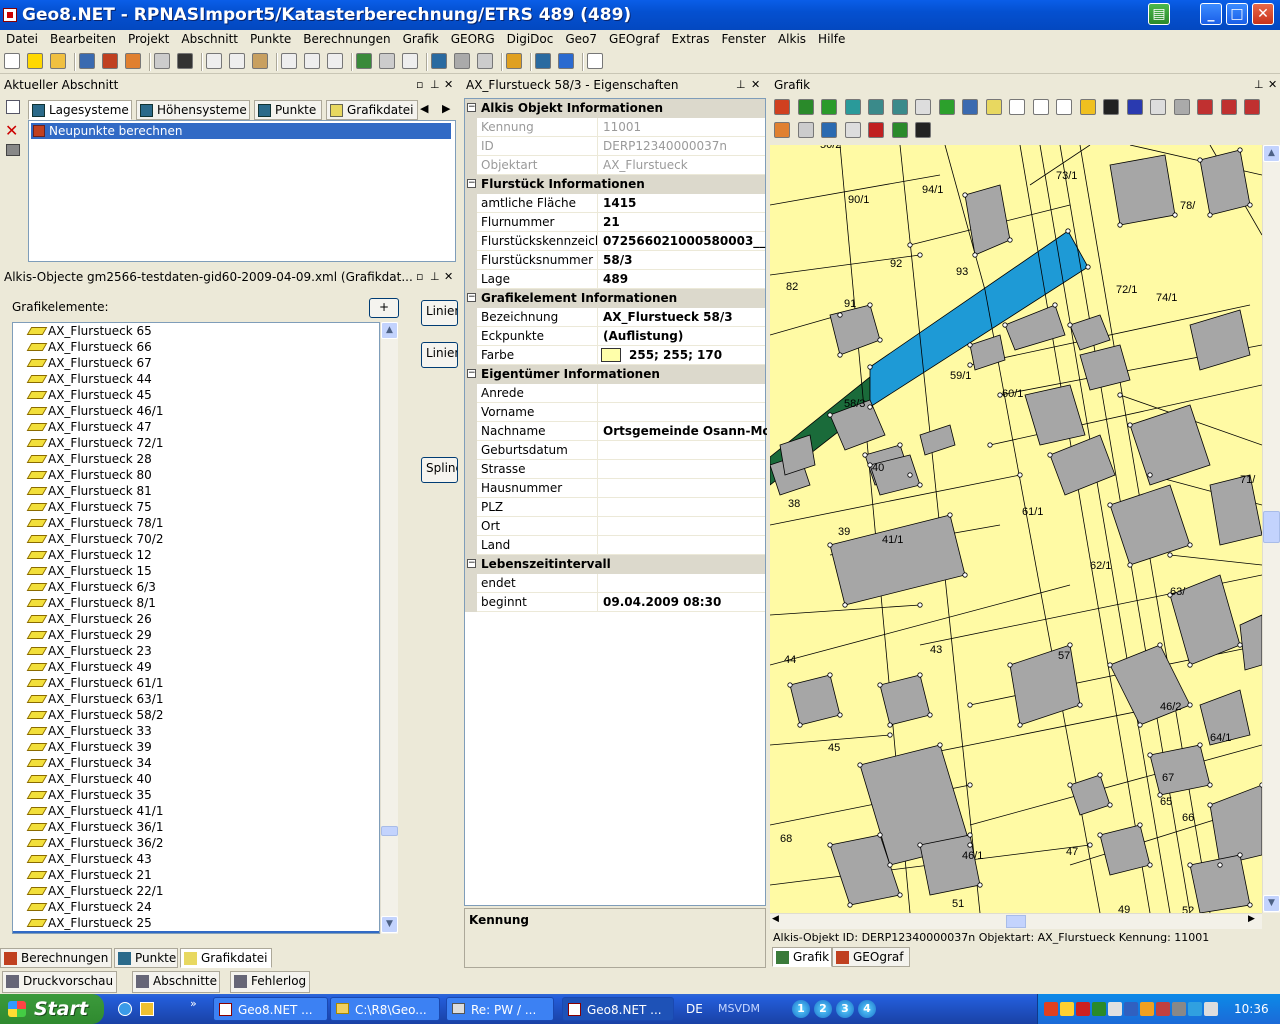  I want to click on list-scrollbar: ▲ ▼, so click(389, 628).